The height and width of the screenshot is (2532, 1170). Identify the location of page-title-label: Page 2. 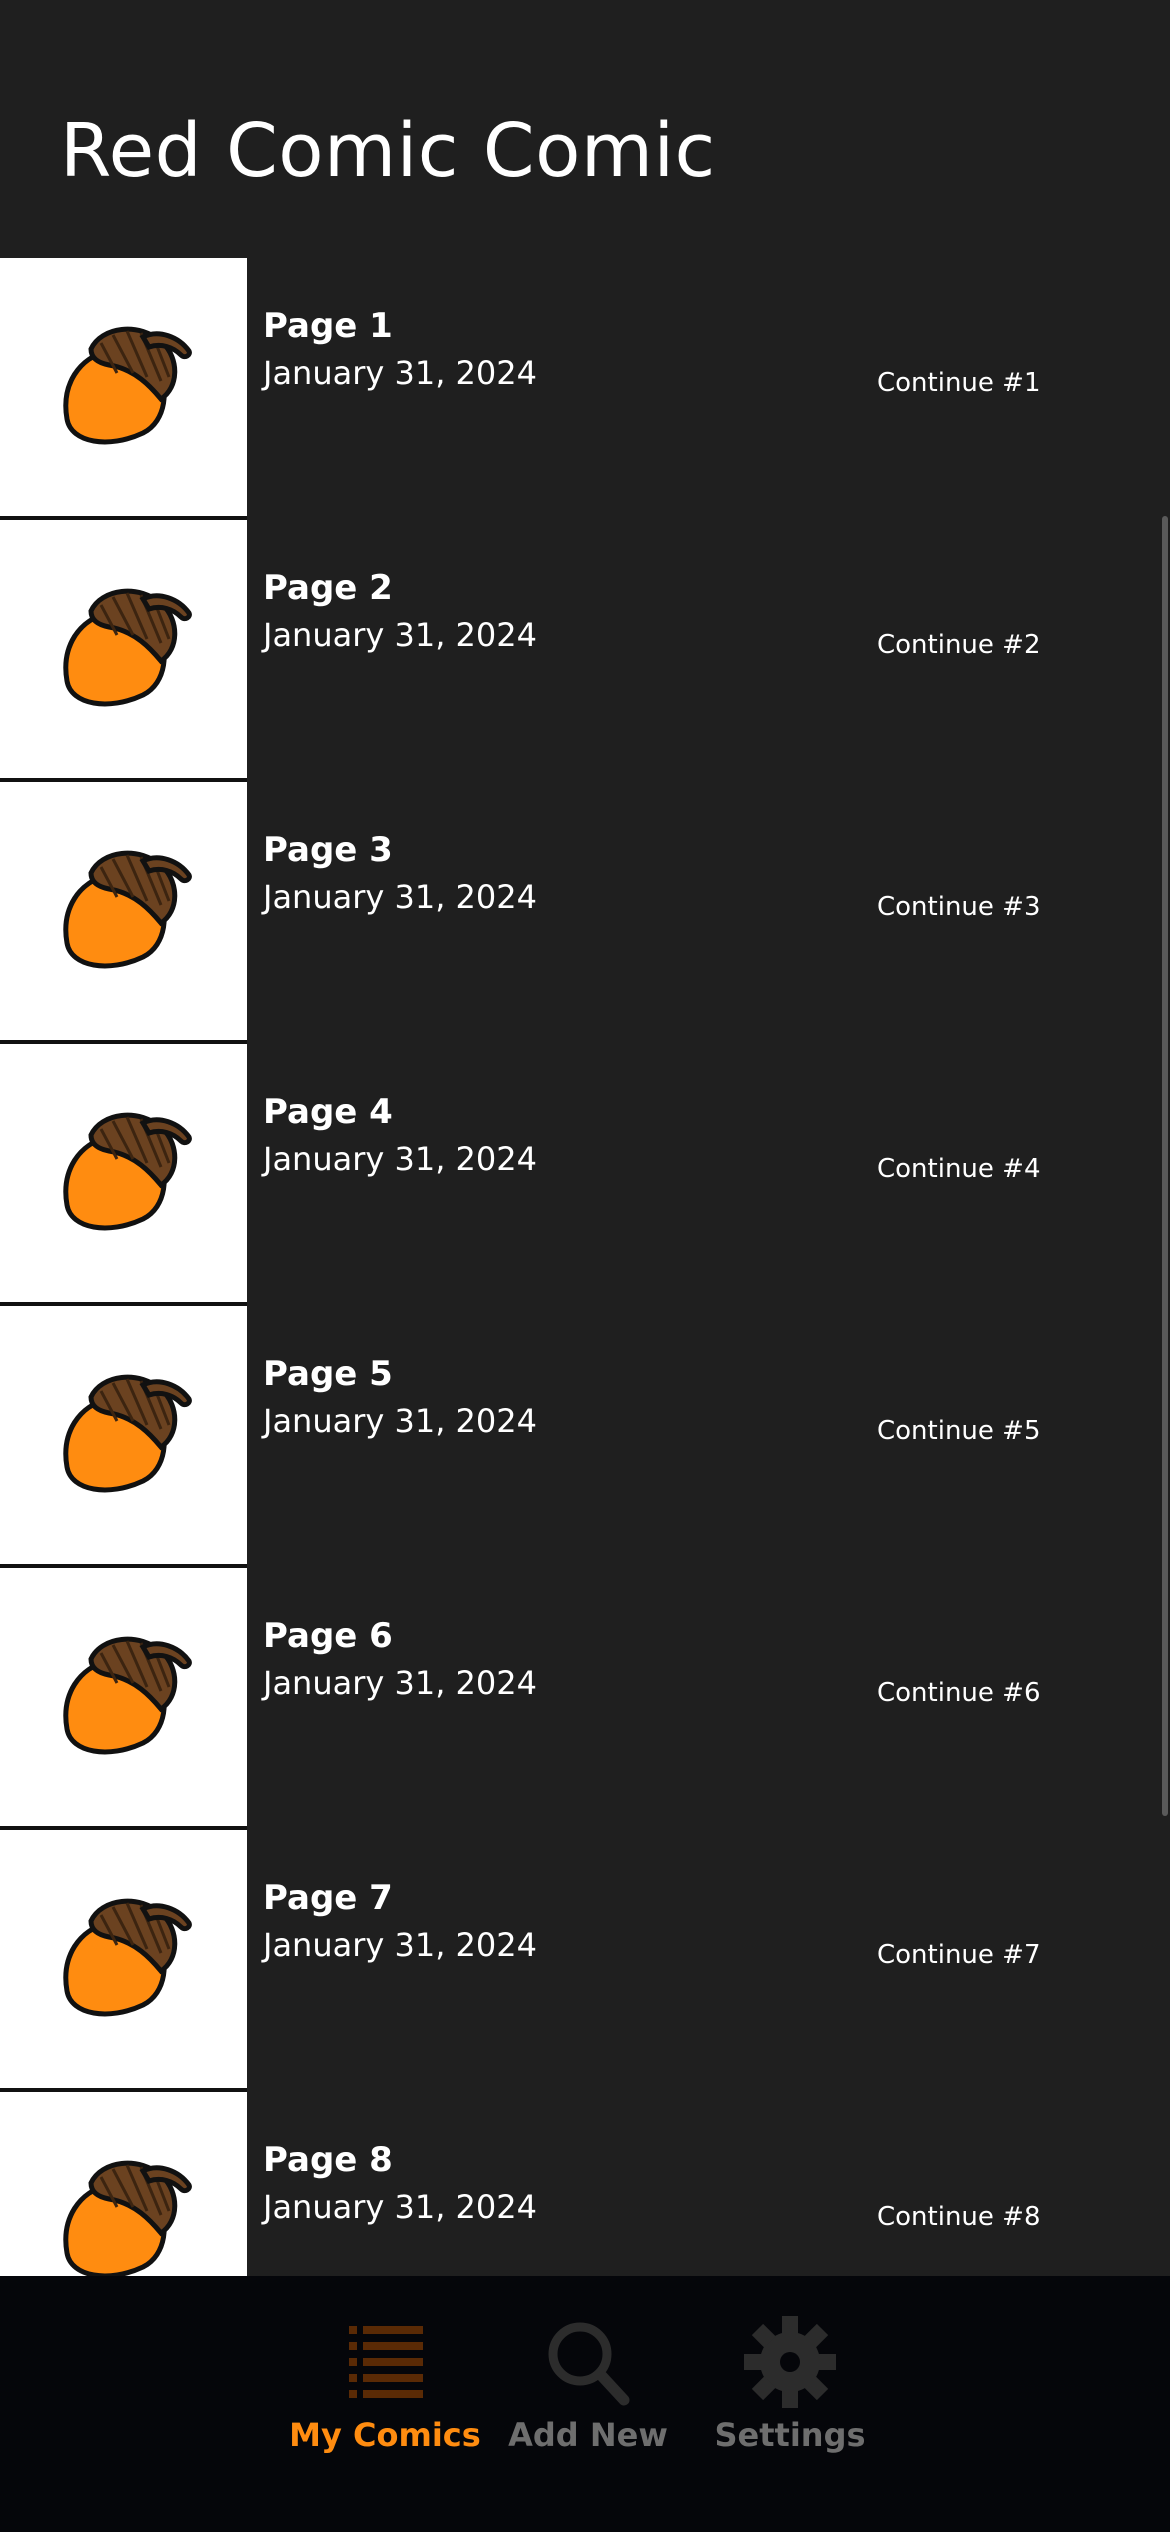
(328, 588).